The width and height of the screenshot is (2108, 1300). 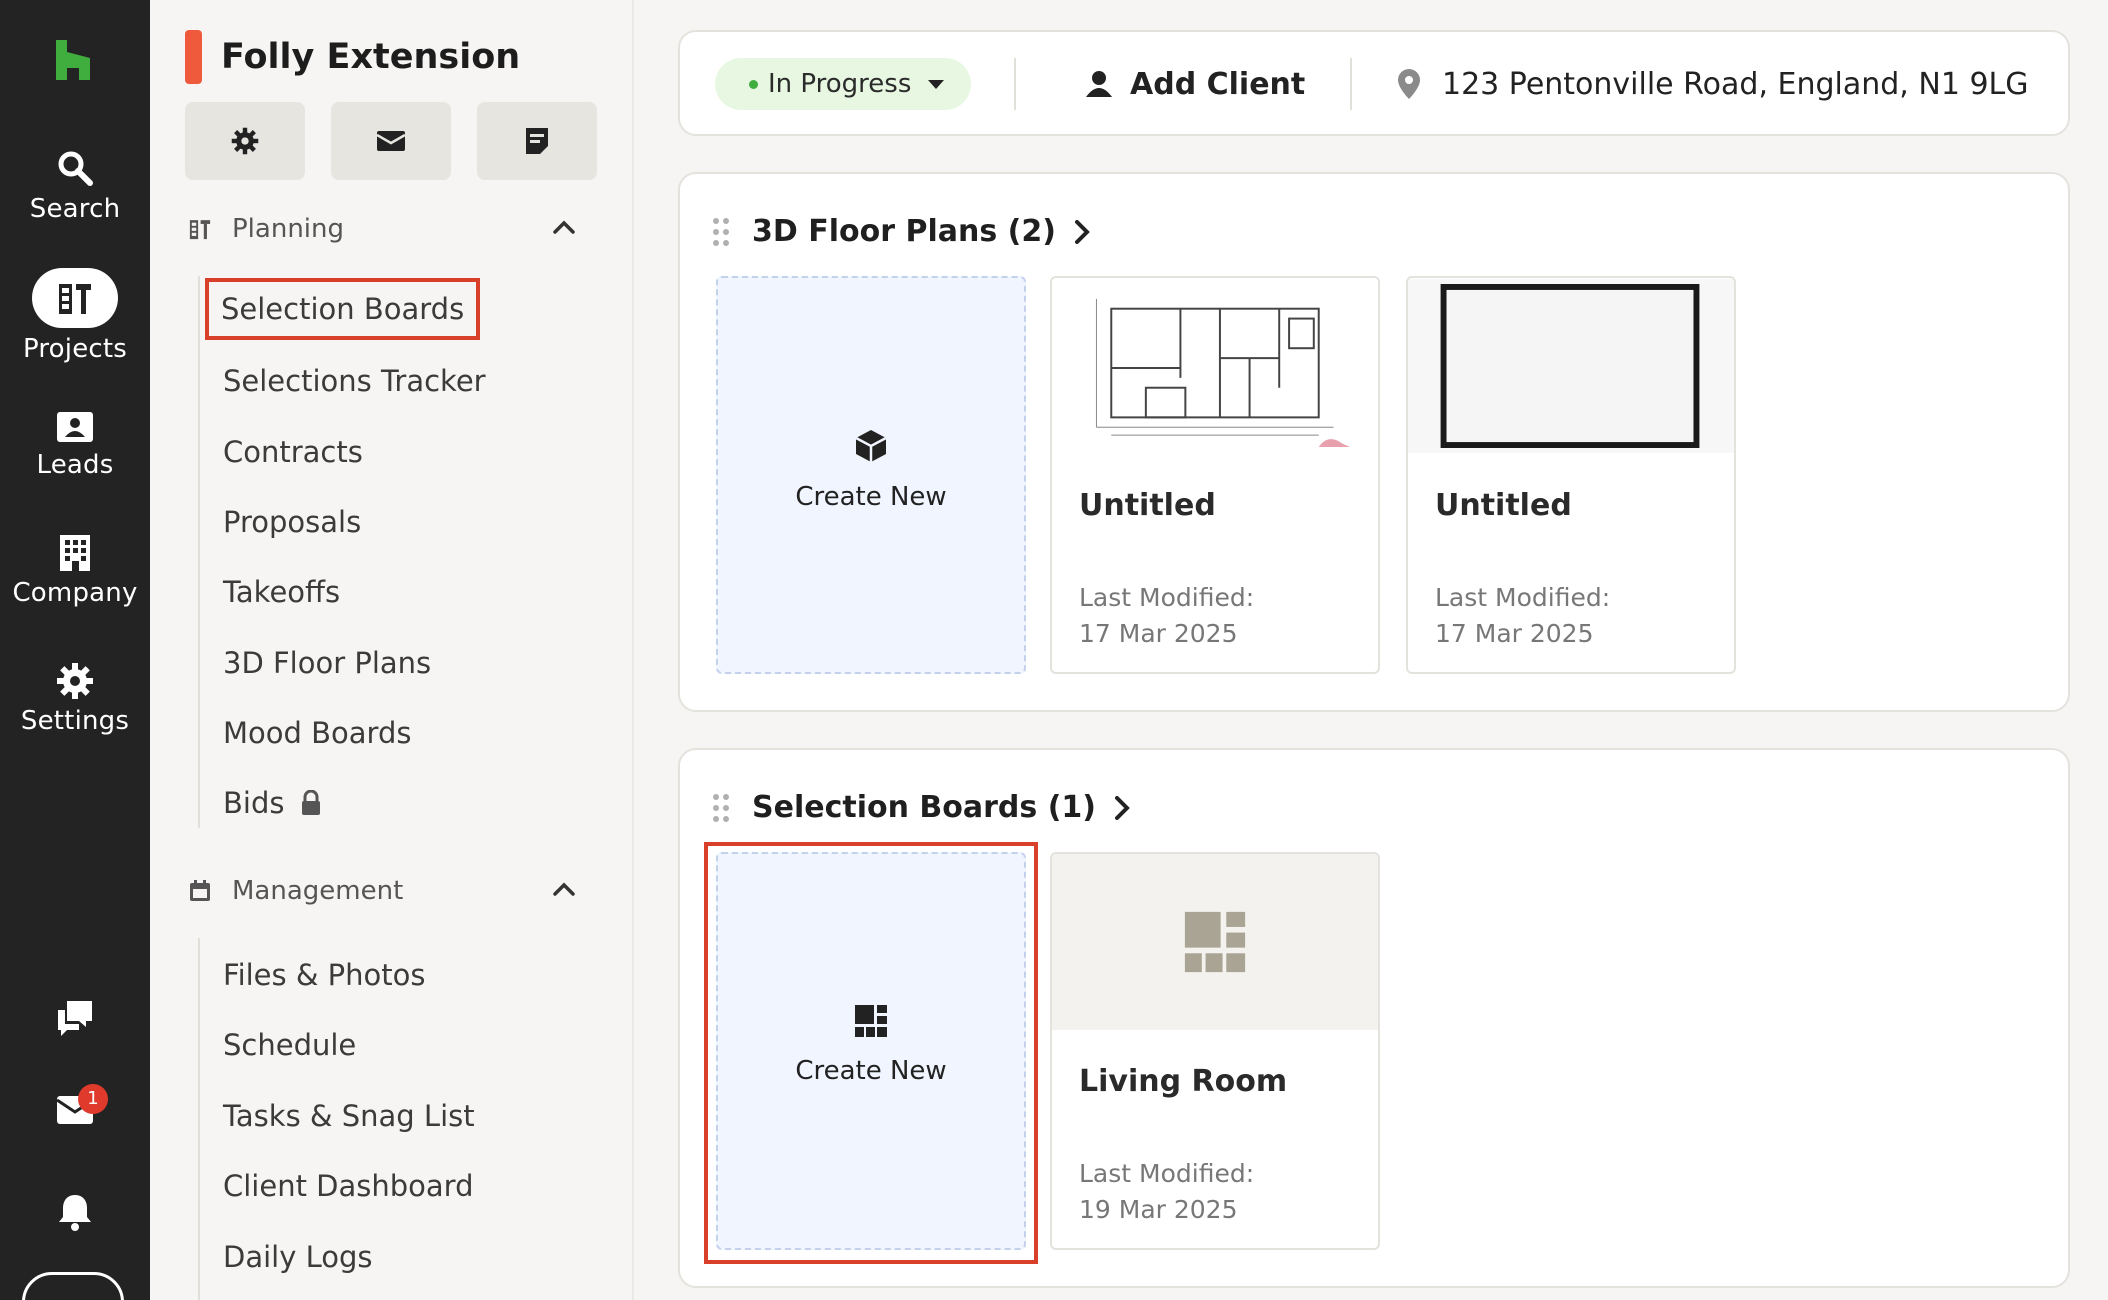 What do you see at coordinates (292, 522) in the screenshot?
I see `nav-proposals: Proposals` at bounding box center [292, 522].